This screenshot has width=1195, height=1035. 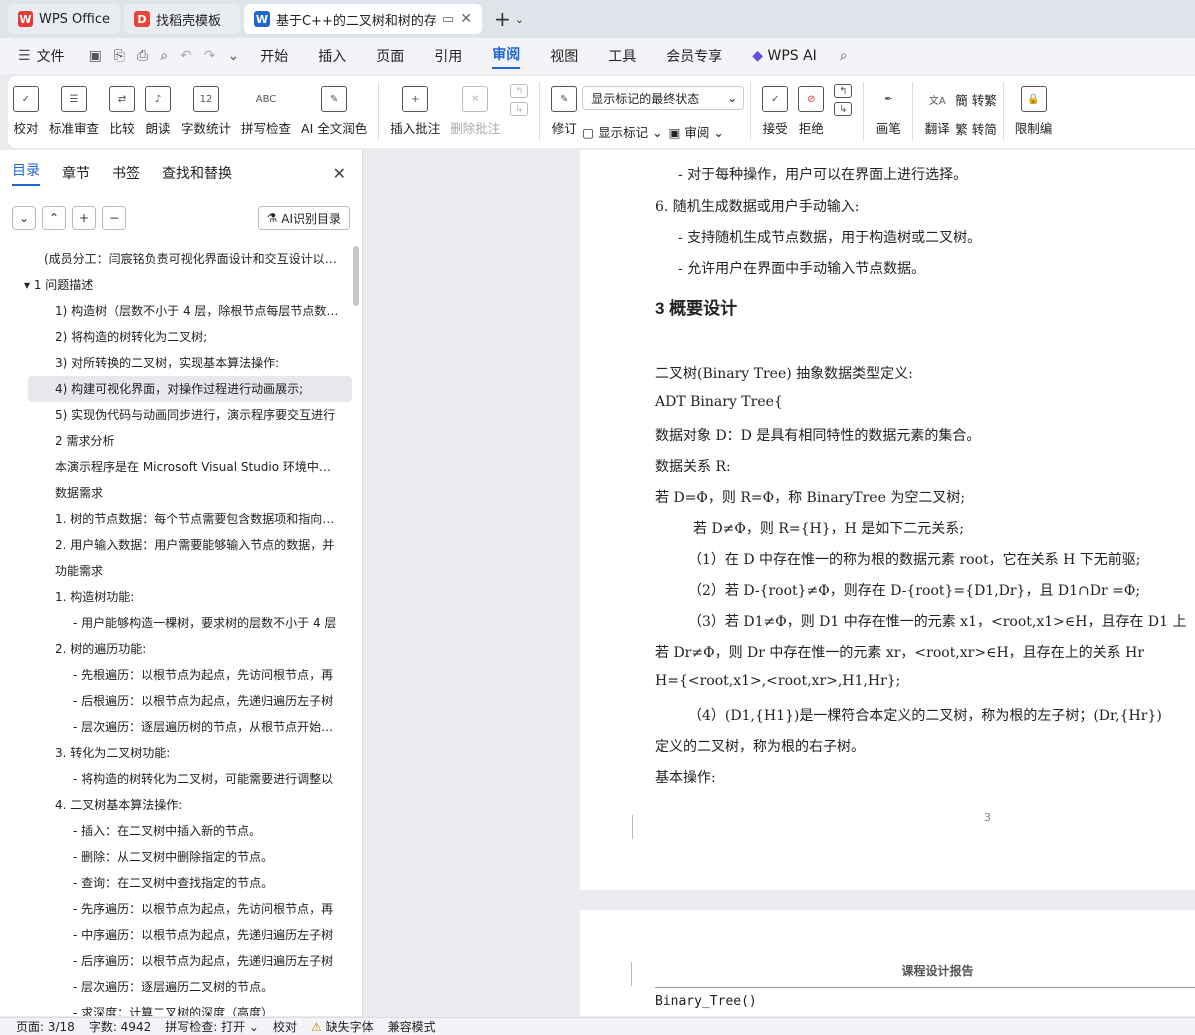 What do you see at coordinates (45, 1026) in the screenshot?
I see `page-indicator: 页面: 3/18` at bounding box center [45, 1026].